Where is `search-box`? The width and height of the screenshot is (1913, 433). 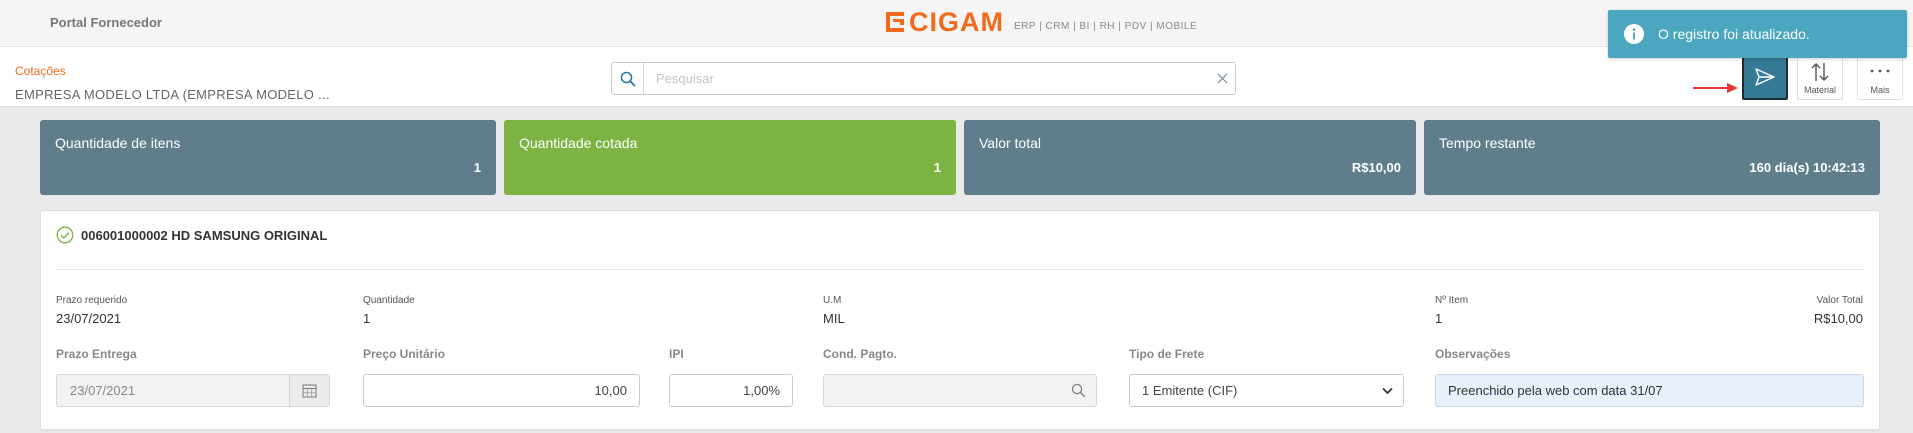 search-box is located at coordinates (923, 78).